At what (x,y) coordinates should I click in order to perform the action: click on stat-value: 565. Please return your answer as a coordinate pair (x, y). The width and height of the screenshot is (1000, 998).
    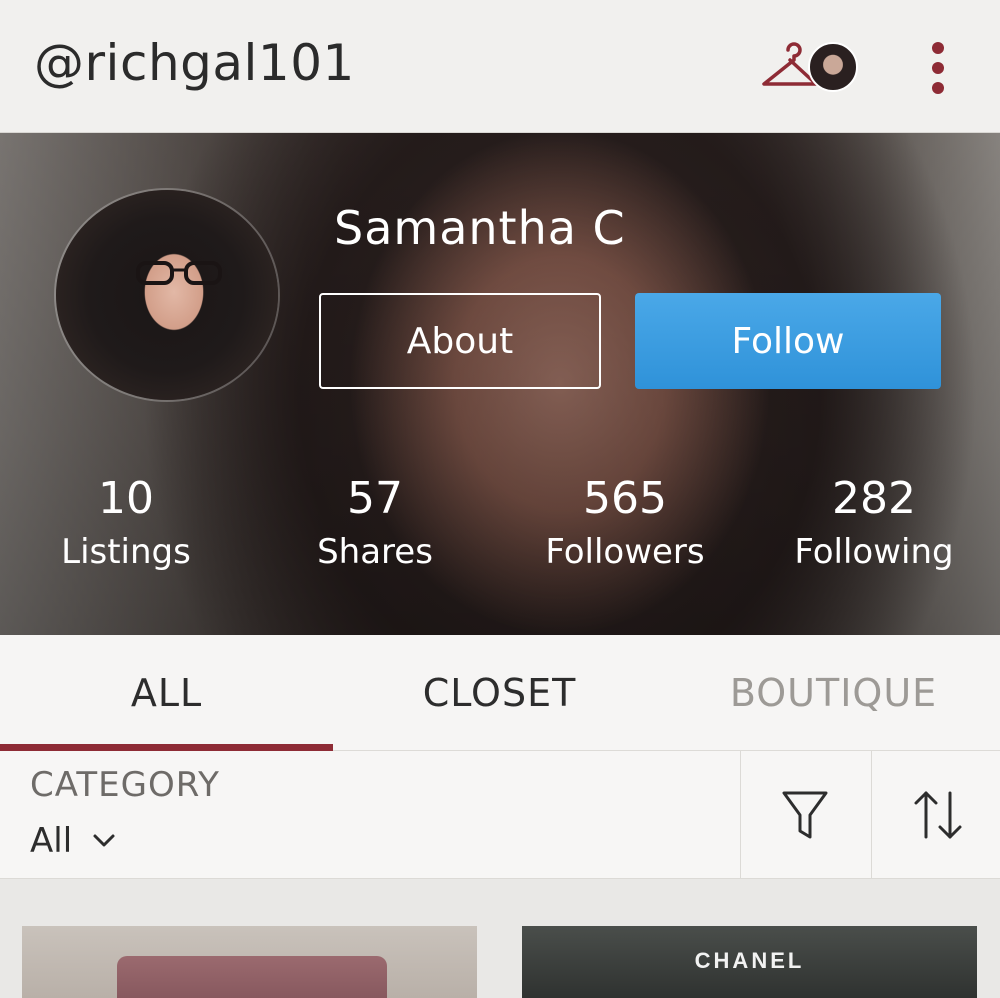
    Looking at the image, I should click on (625, 498).